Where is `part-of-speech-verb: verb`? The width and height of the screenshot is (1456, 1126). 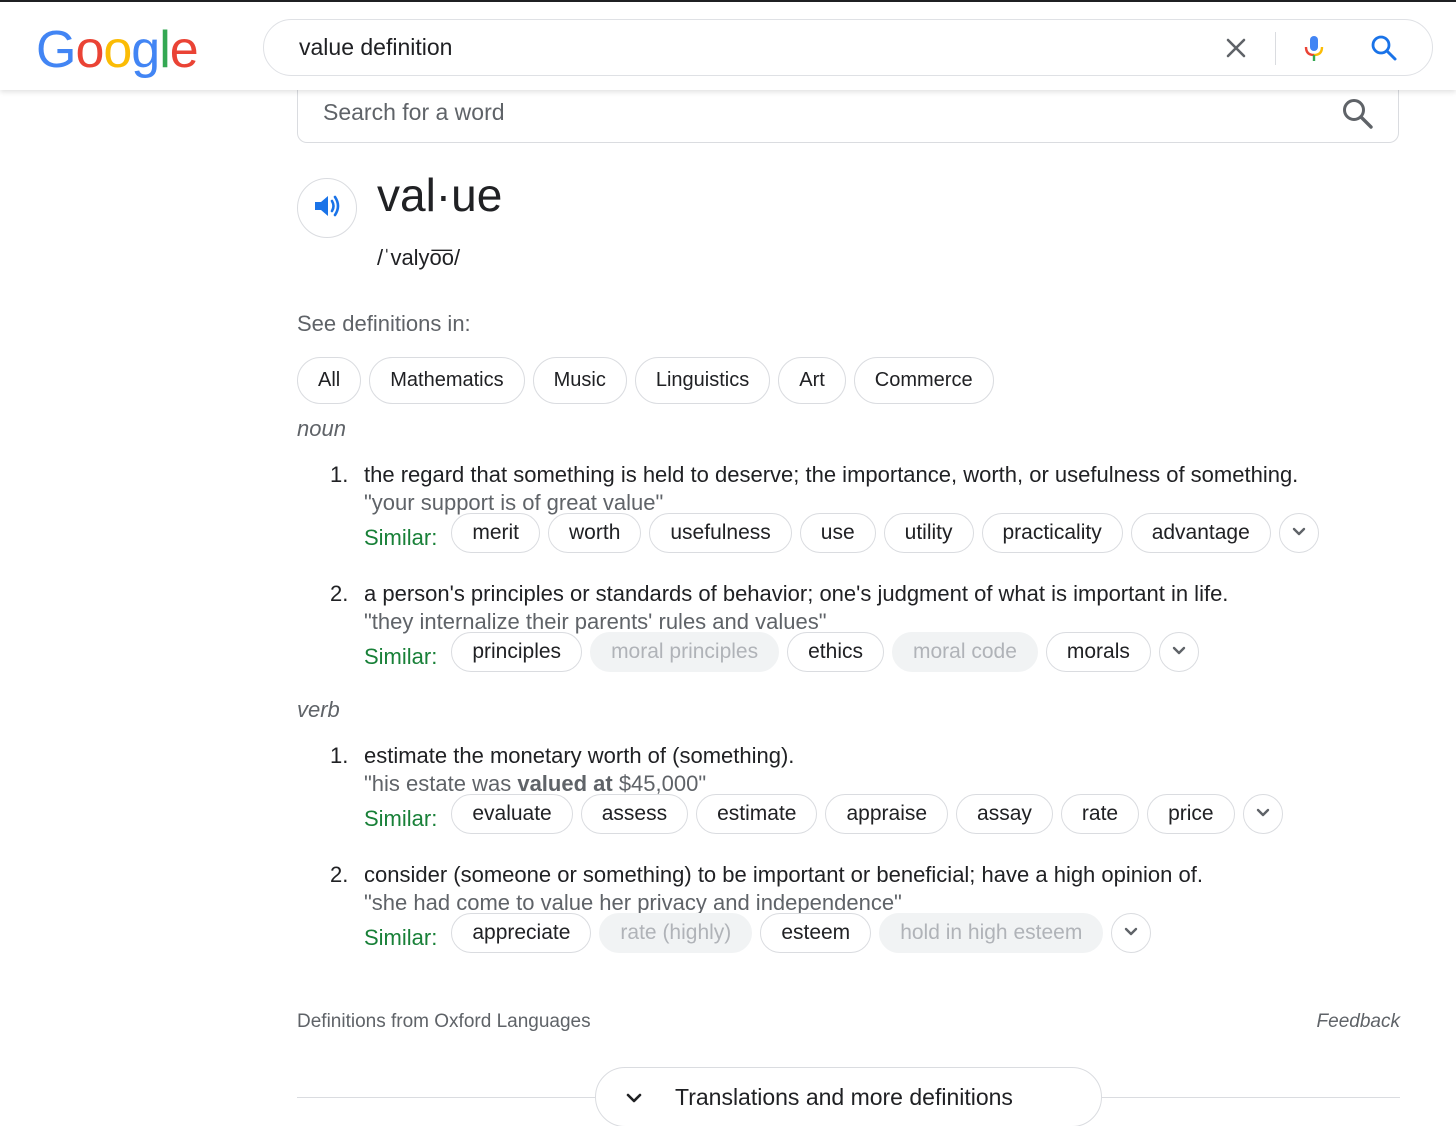 part-of-speech-verb: verb is located at coordinates (318, 709).